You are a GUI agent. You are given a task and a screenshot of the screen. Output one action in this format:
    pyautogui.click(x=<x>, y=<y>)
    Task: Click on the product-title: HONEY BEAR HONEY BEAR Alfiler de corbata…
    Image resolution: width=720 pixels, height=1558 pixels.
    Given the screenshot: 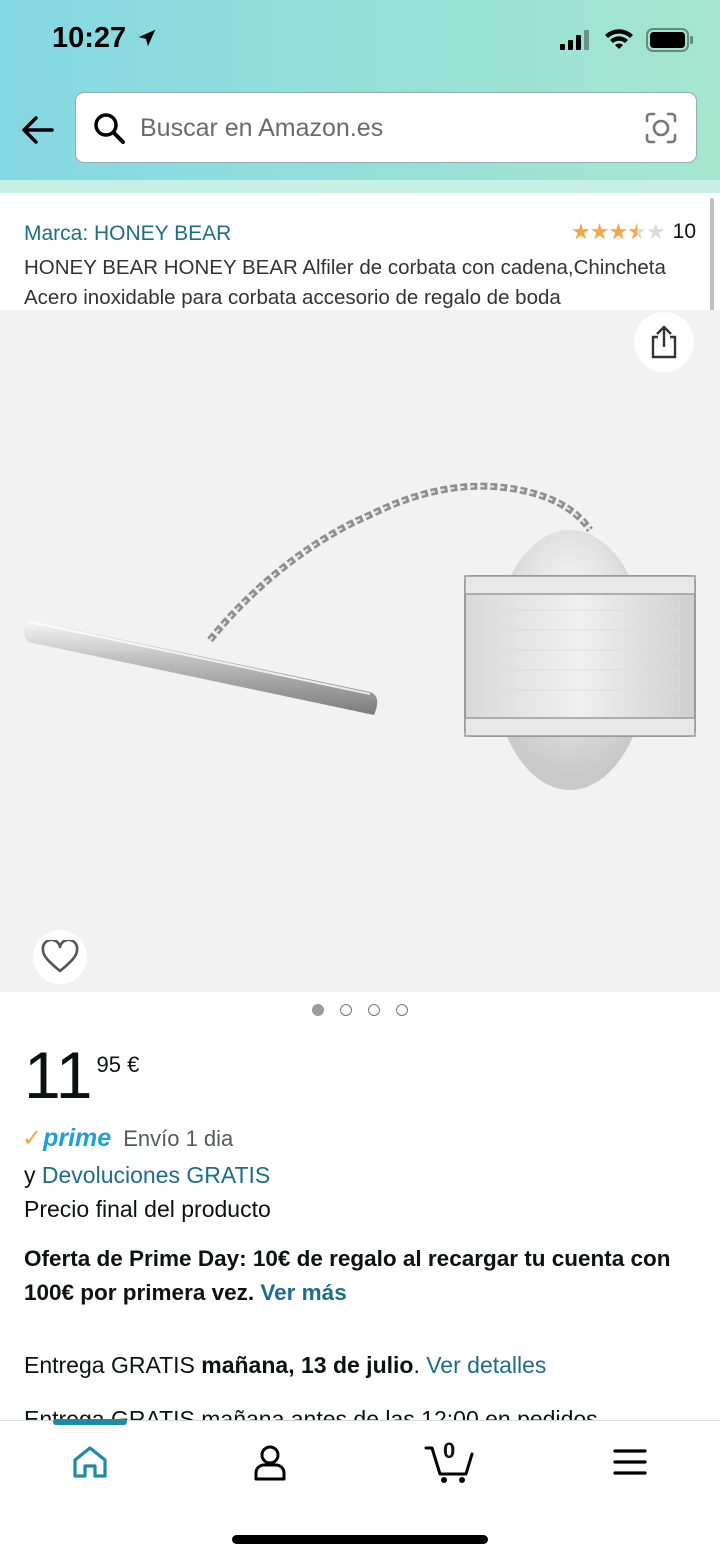 What is the action you would take?
    pyautogui.click(x=345, y=282)
    